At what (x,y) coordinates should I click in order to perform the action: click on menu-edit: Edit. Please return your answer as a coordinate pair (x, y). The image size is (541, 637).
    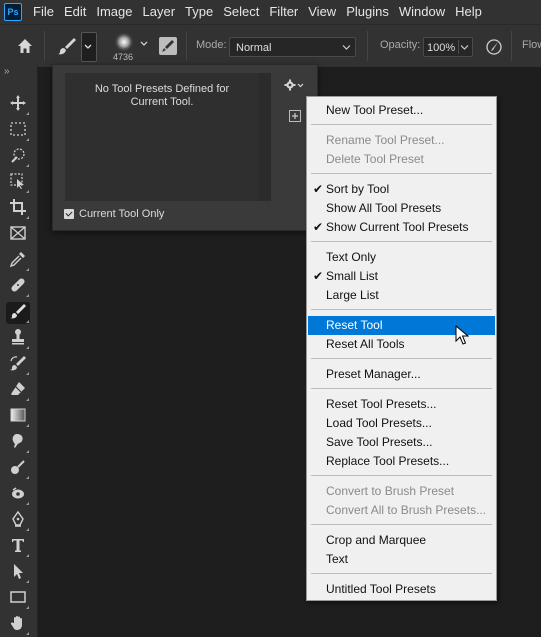
    Looking at the image, I should click on (75, 12).